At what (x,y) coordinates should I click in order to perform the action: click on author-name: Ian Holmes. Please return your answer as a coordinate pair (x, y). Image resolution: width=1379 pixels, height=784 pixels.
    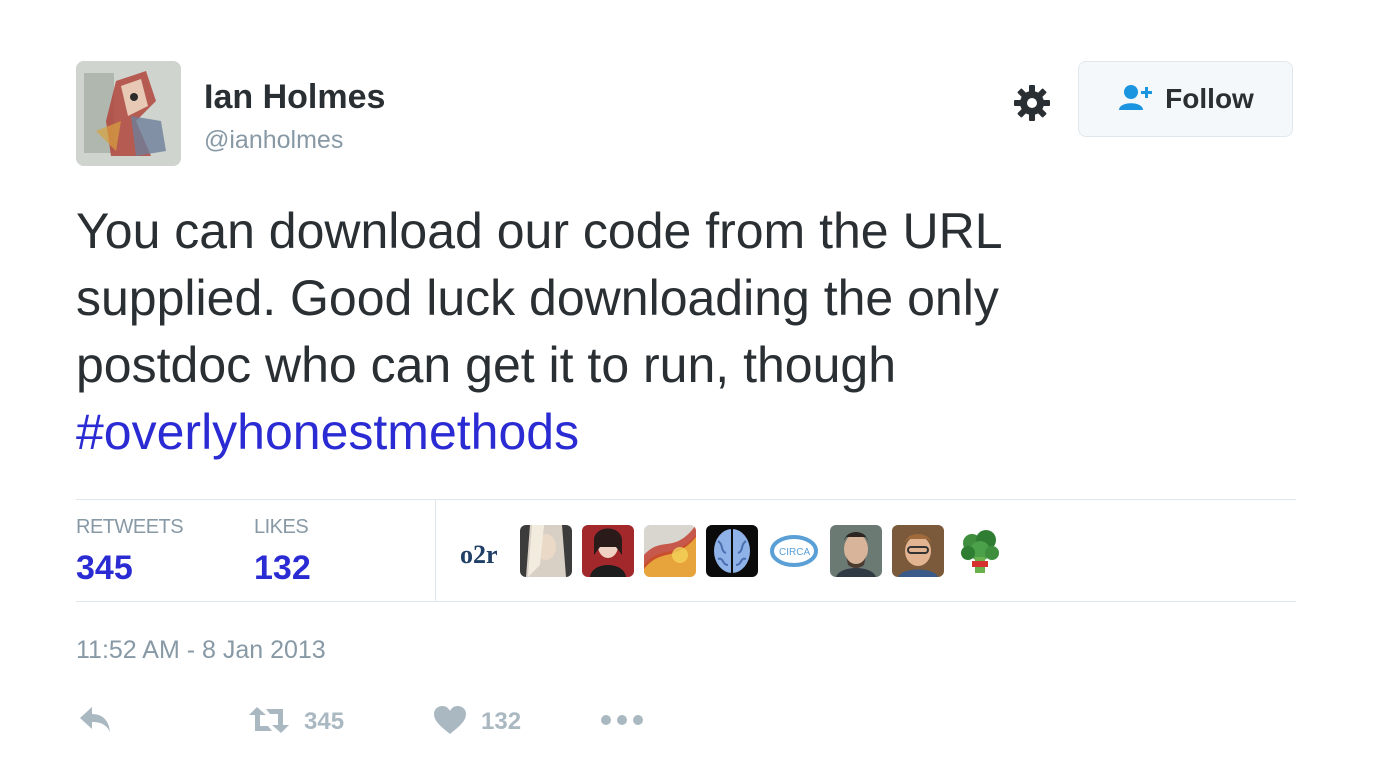
    Looking at the image, I should click on (294, 97).